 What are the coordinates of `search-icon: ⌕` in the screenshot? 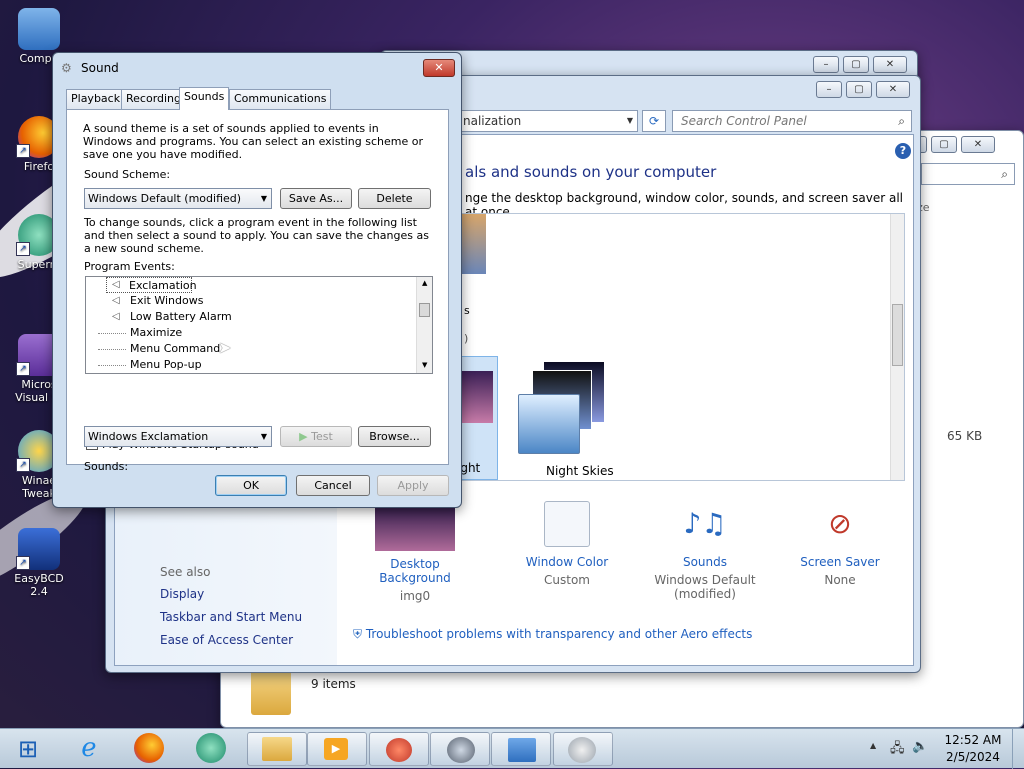 It's located at (901, 121).